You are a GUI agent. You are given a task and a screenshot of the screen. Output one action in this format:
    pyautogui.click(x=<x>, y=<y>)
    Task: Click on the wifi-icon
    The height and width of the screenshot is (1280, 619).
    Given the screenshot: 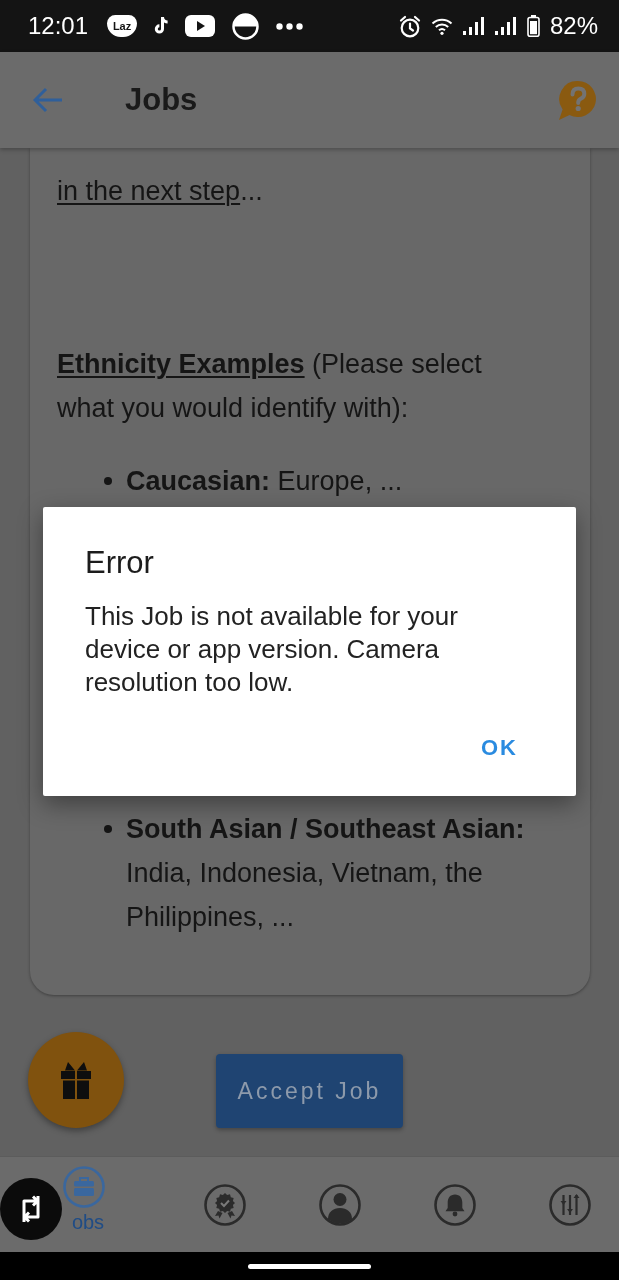 What is the action you would take?
    pyautogui.click(x=441, y=26)
    